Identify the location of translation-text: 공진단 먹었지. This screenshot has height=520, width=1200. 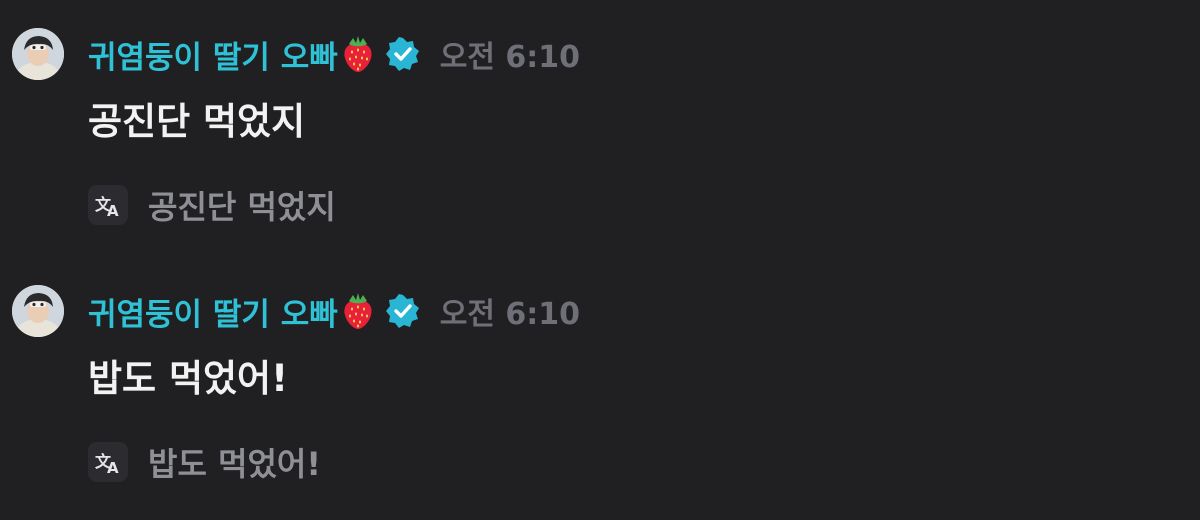
(242, 207).